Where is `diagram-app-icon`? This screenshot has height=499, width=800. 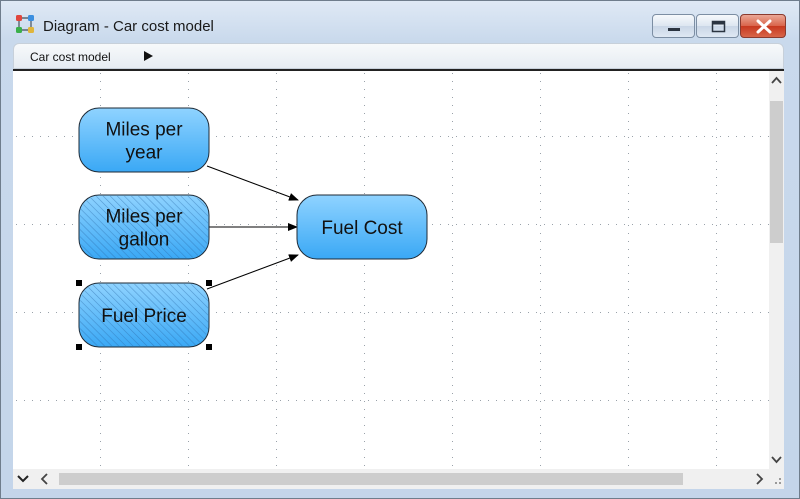
diagram-app-icon is located at coordinates (25, 24).